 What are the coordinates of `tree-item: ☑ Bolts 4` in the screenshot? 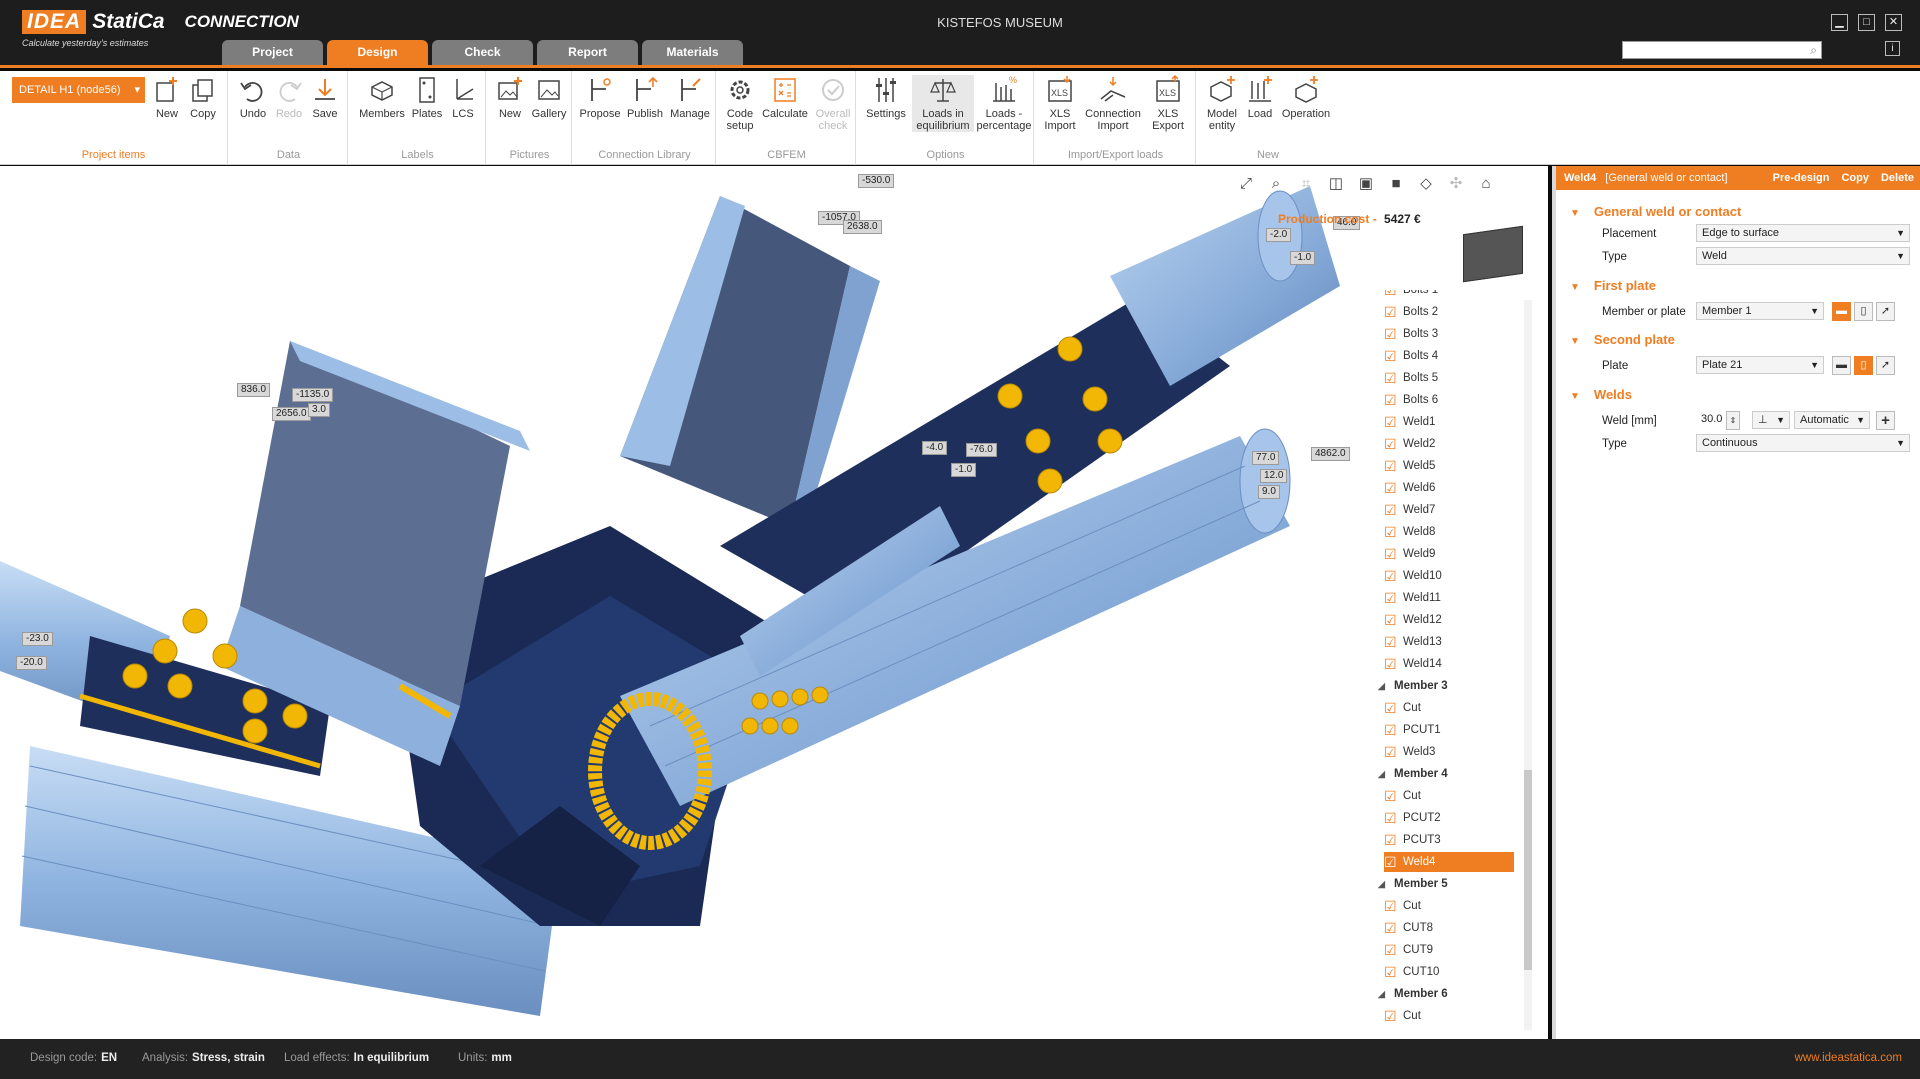 It's located at (1411, 356).